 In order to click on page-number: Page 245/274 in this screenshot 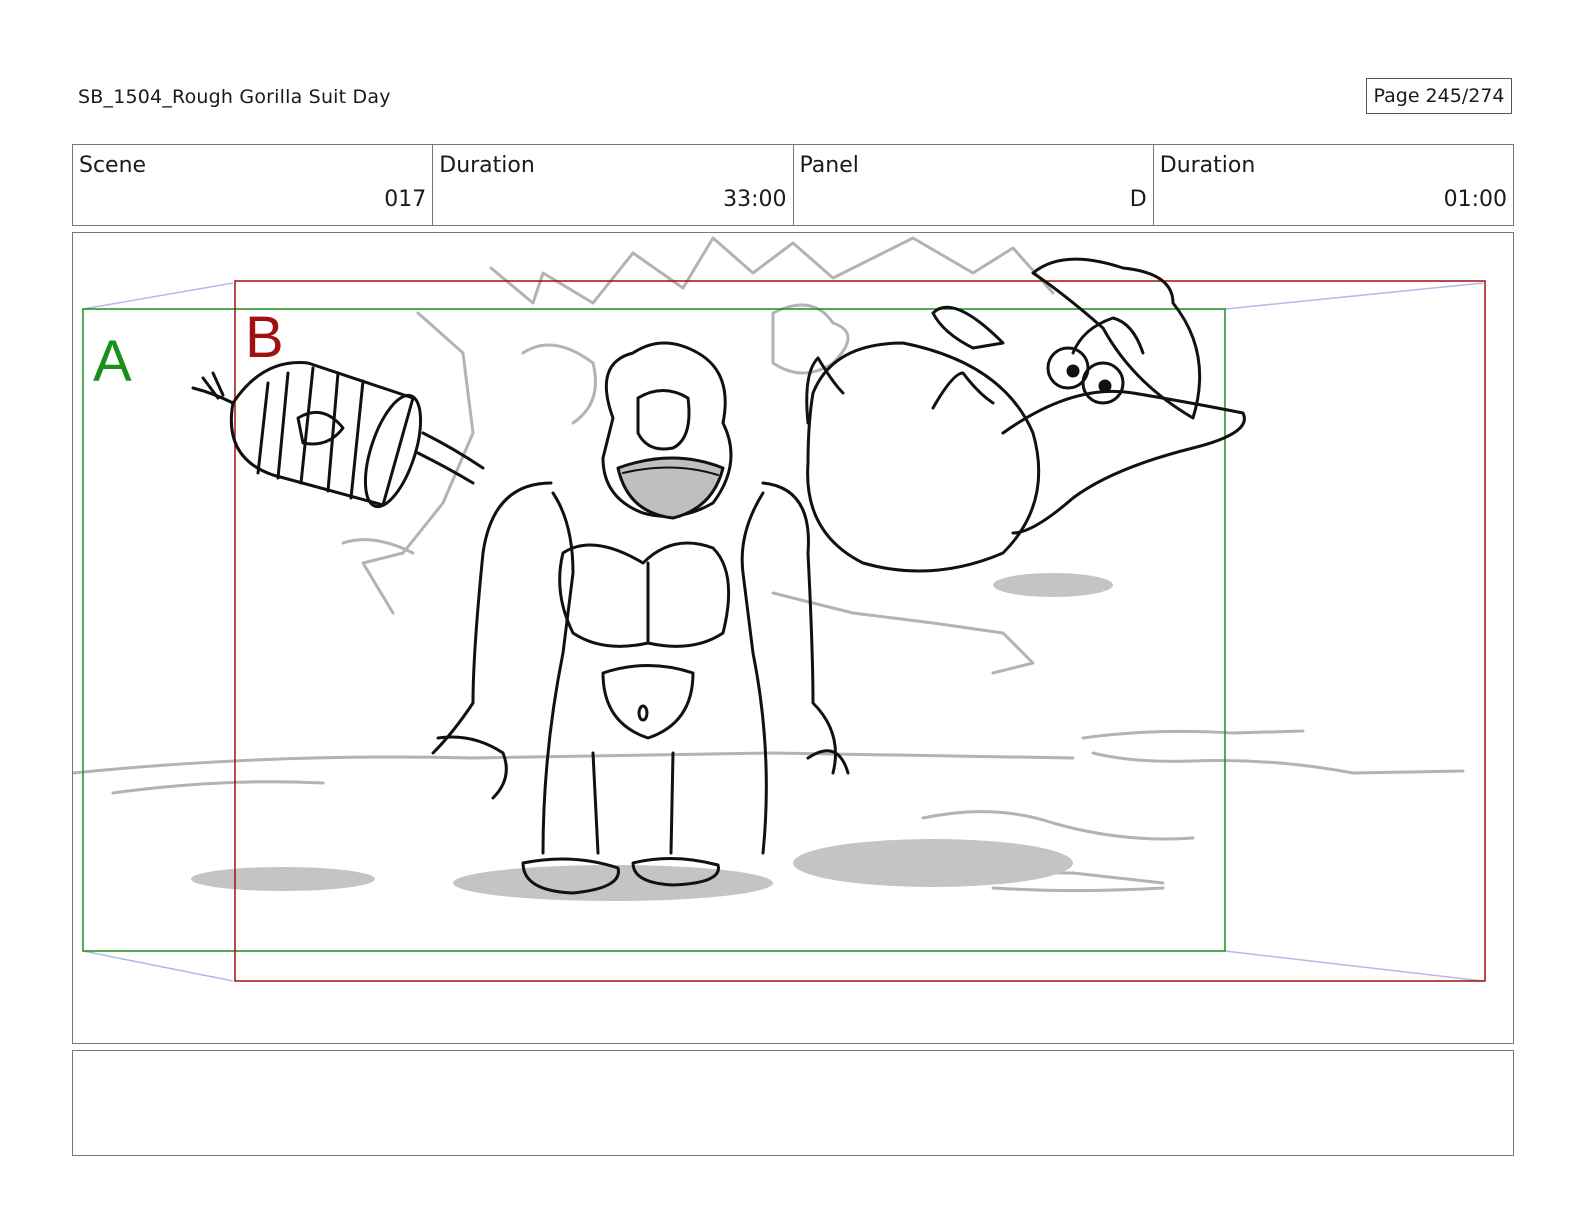, I will do `click(1439, 96)`.